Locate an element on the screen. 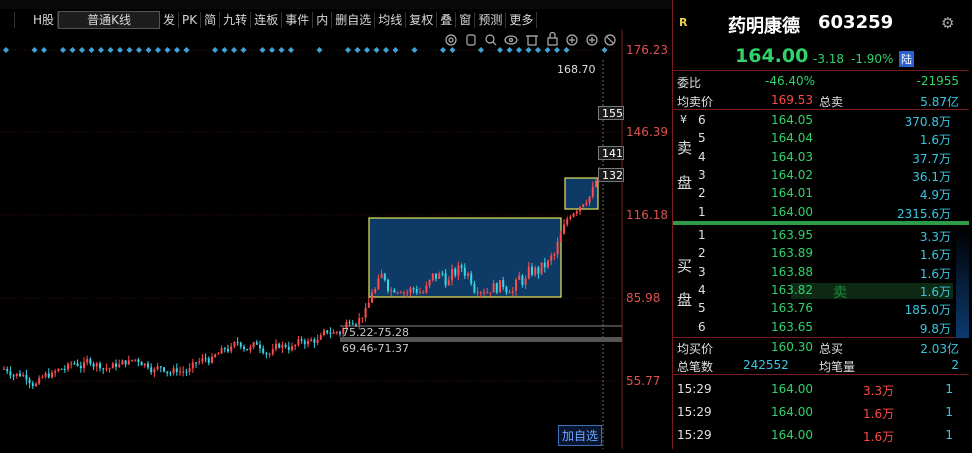  hand-icon is located at coordinates (471, 40).